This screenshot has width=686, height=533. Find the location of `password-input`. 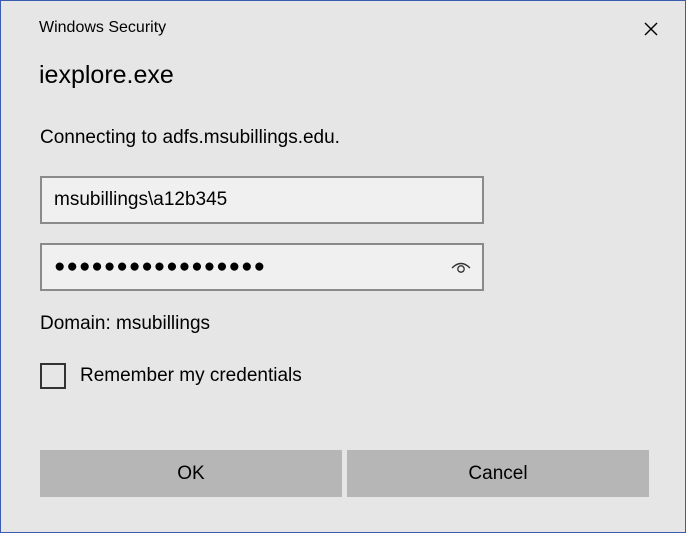

password-input is located at coordinates (243, 267).